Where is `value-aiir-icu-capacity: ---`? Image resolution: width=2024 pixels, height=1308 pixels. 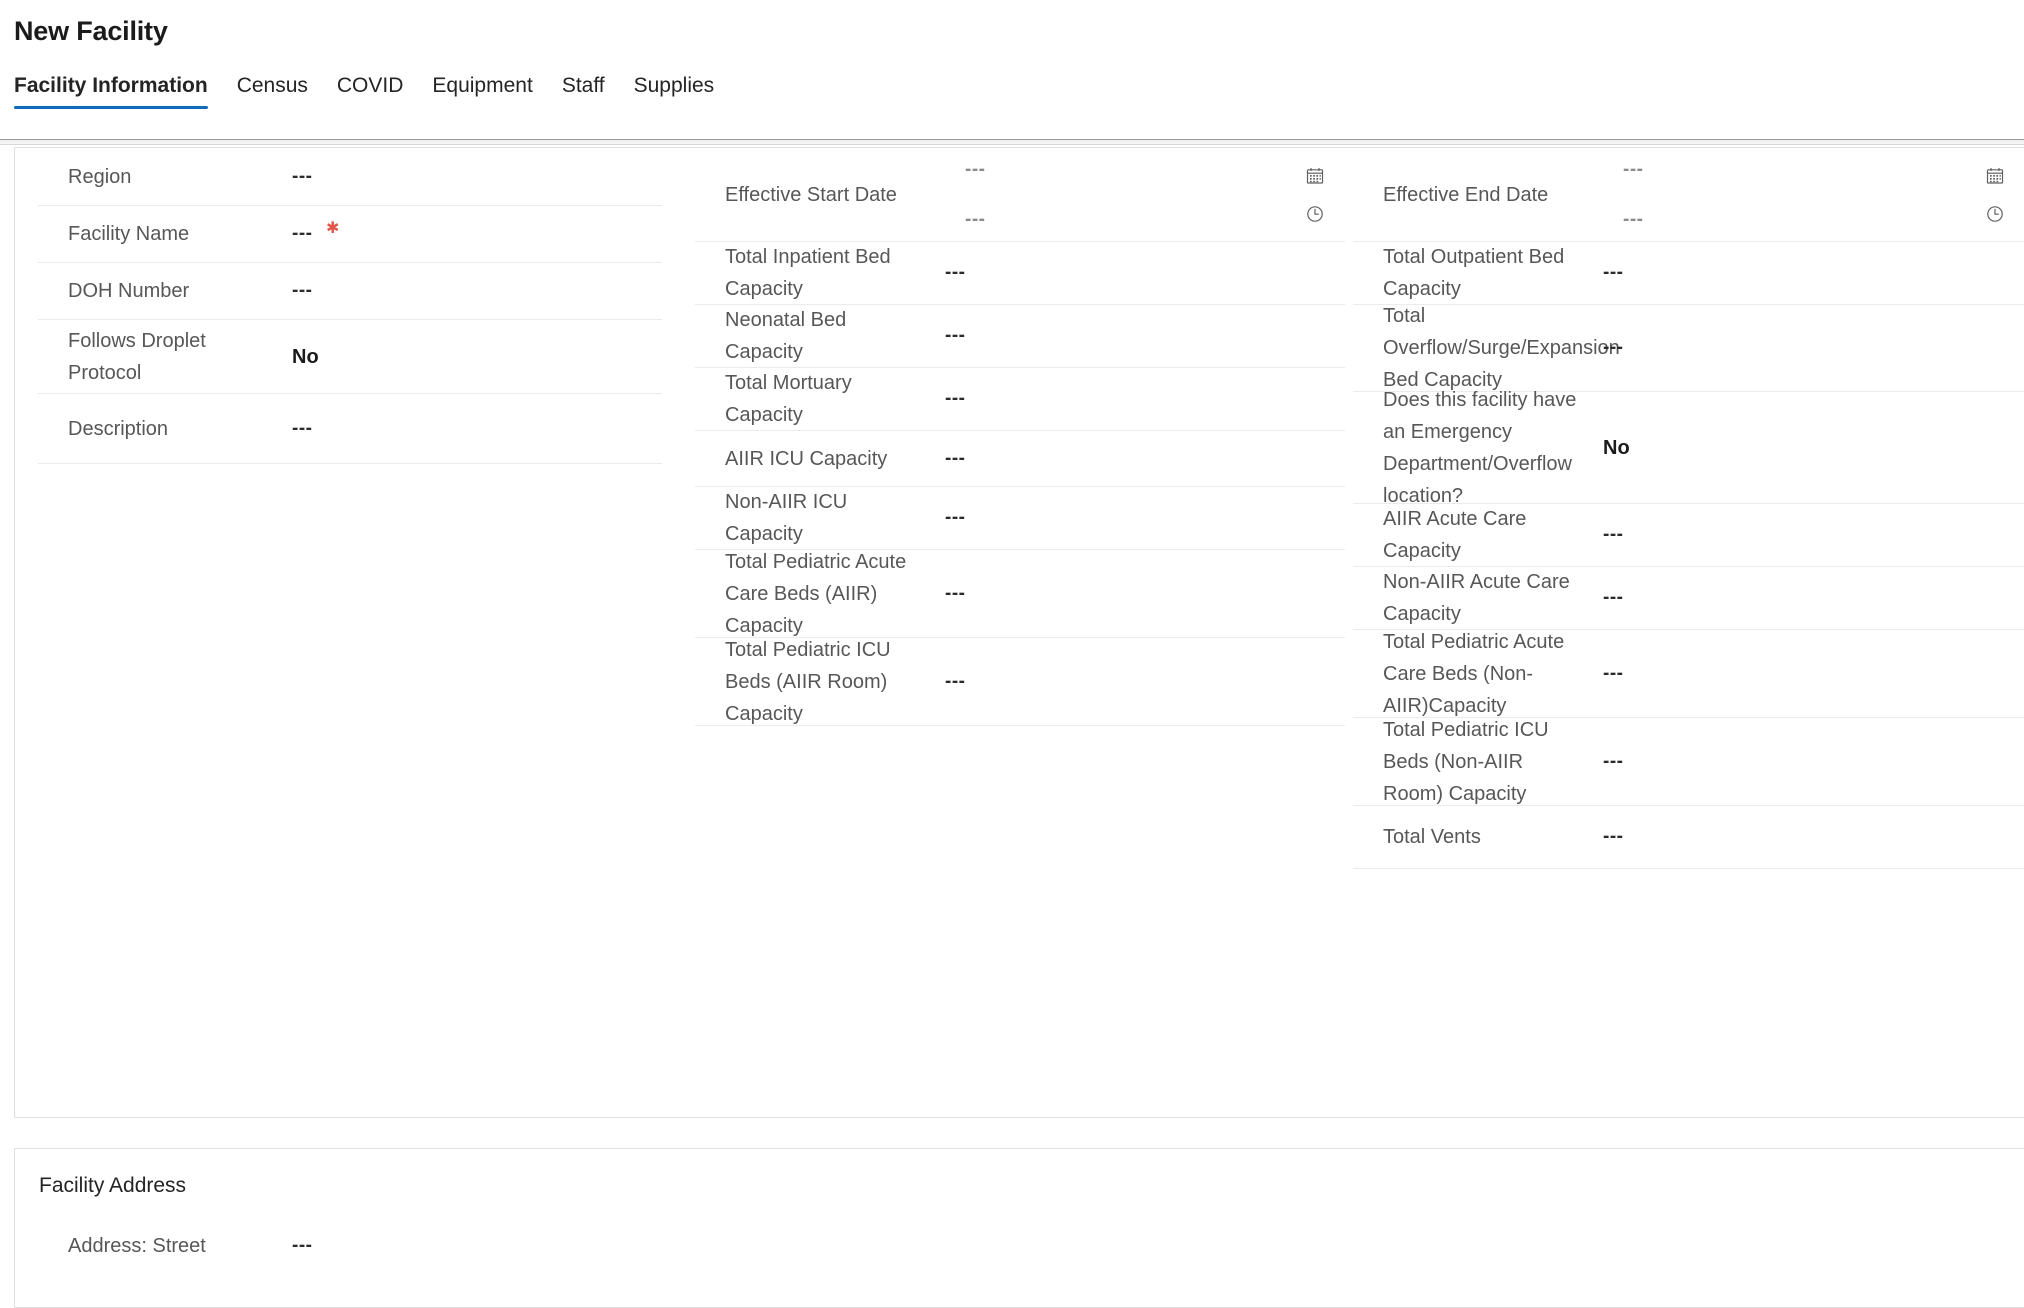 value-aiir-icu-capacity: --- is located at coordinates (955, 459).